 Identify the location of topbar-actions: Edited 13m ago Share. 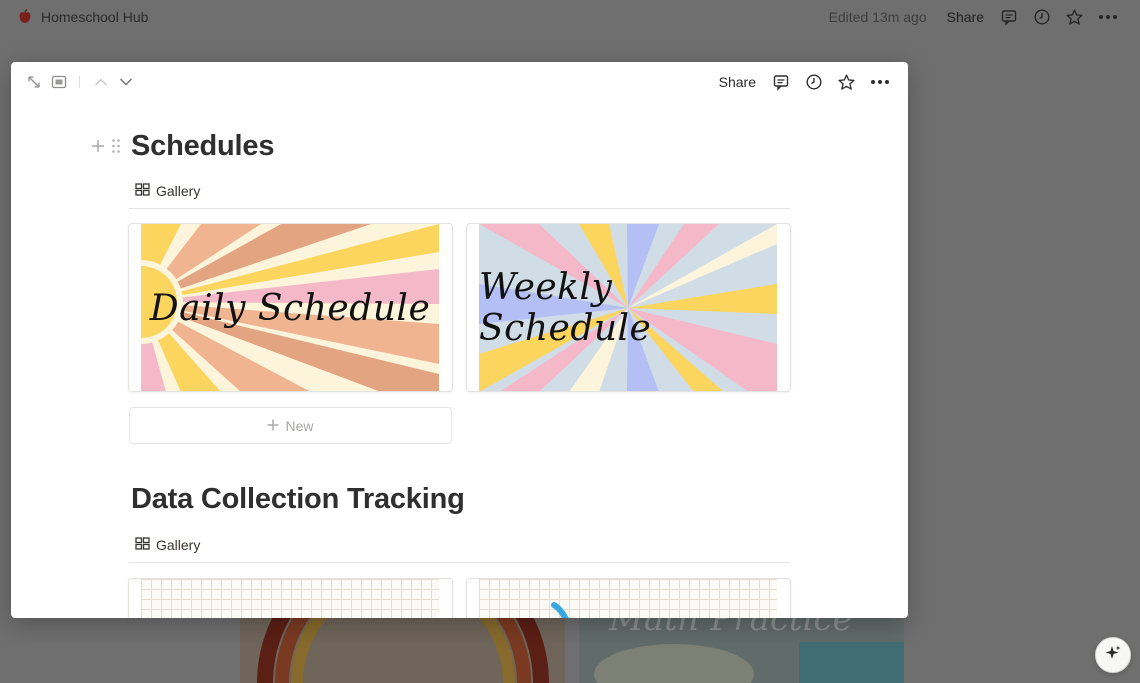
(976, 17).